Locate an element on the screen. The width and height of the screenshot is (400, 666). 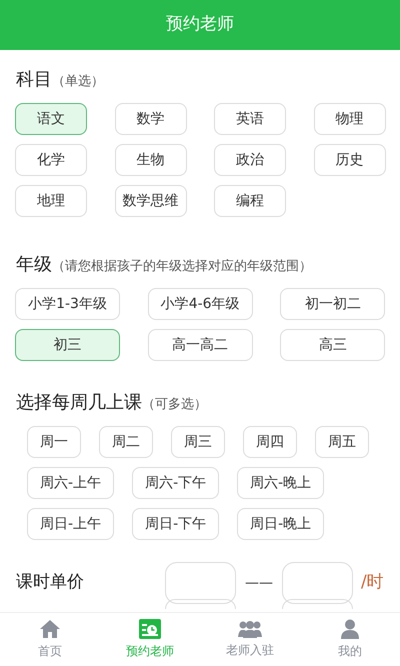
option-chip: 周日-上午 is located at coordinates (70, 524).